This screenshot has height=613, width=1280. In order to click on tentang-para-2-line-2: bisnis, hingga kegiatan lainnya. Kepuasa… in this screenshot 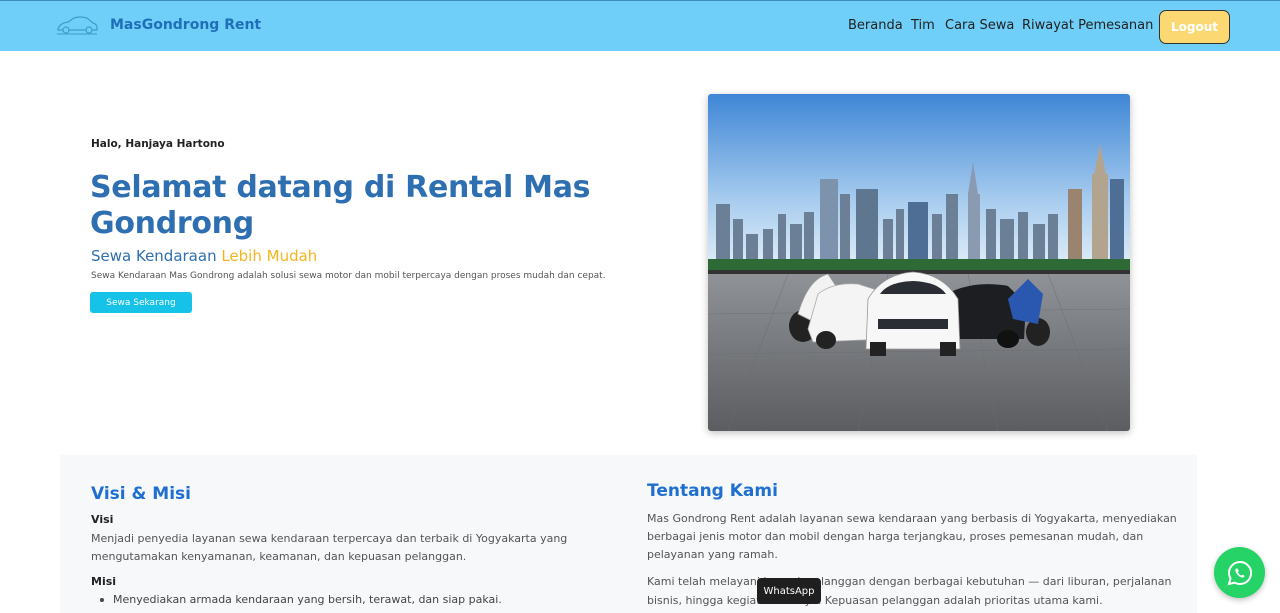, I will do `click(875, 600)`.